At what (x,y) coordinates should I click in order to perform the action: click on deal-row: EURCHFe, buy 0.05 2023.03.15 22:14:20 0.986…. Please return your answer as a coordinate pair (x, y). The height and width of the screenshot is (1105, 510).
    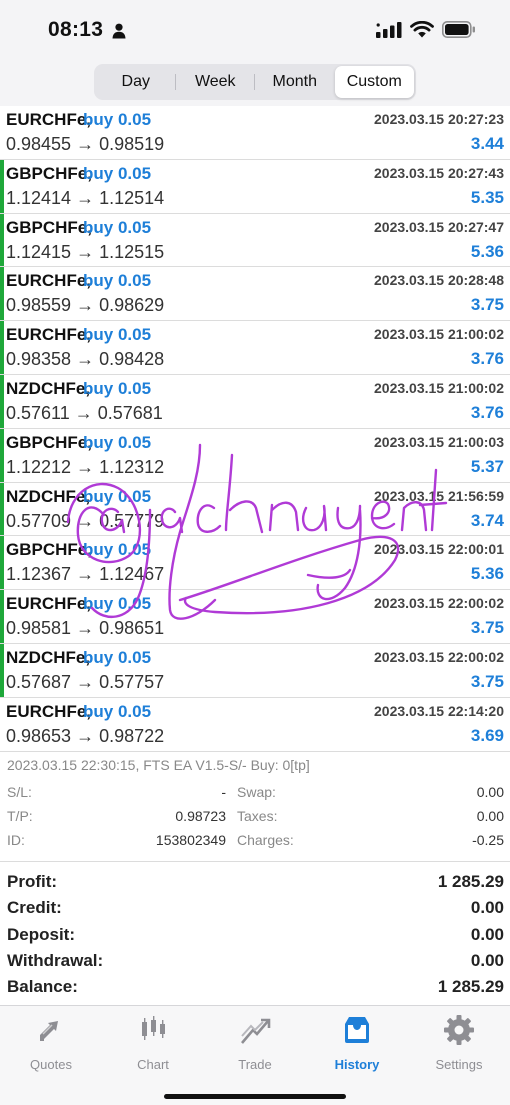
    Looking at the image, I should click on (255, 724).